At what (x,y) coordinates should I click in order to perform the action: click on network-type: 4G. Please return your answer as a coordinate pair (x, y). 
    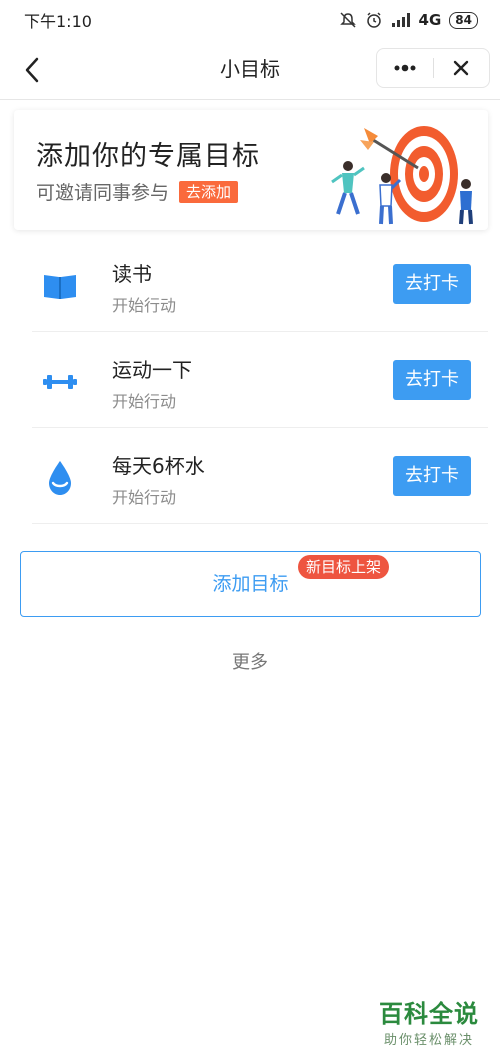
    Looking at the image, I should click on (430, 20).